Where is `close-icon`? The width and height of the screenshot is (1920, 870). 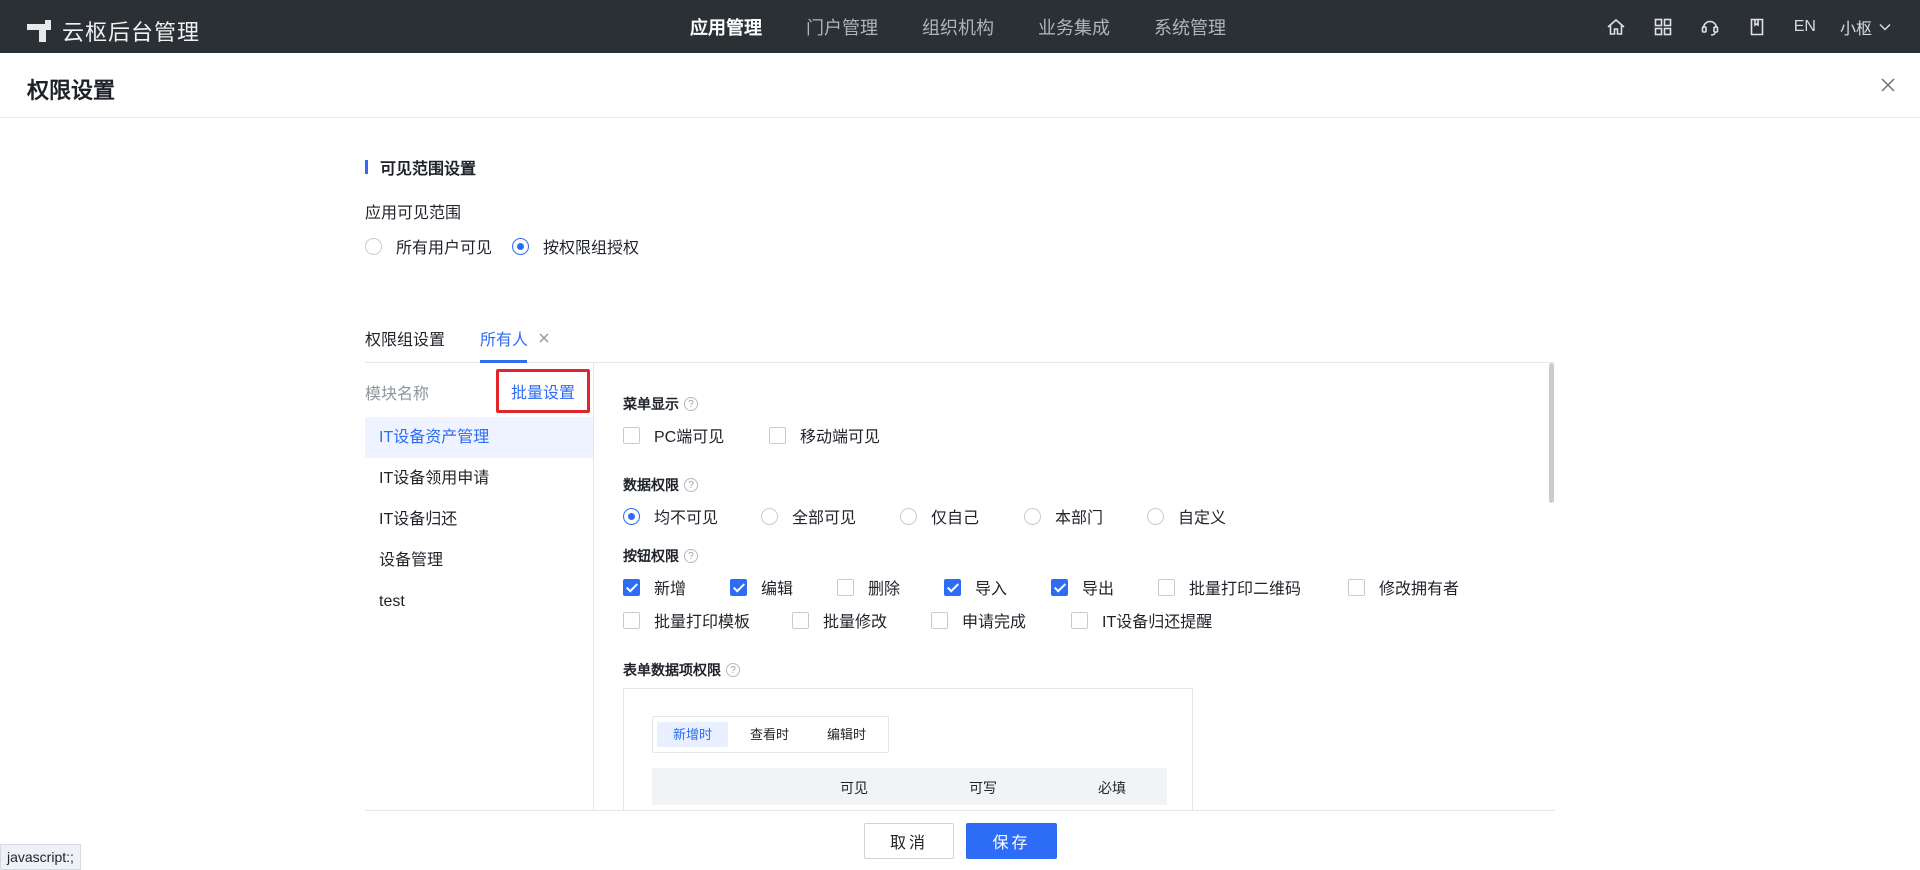
close-icon is located at coordinates (1888, 85).